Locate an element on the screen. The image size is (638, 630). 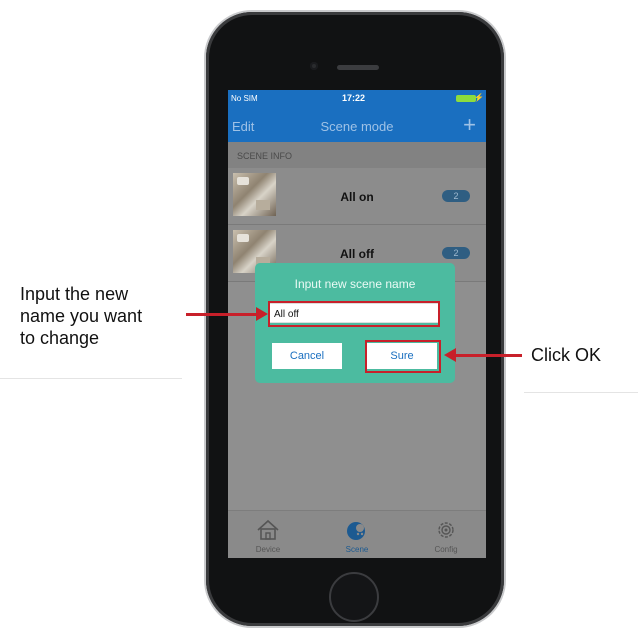
home-icon is located at coordinates (268, 529).